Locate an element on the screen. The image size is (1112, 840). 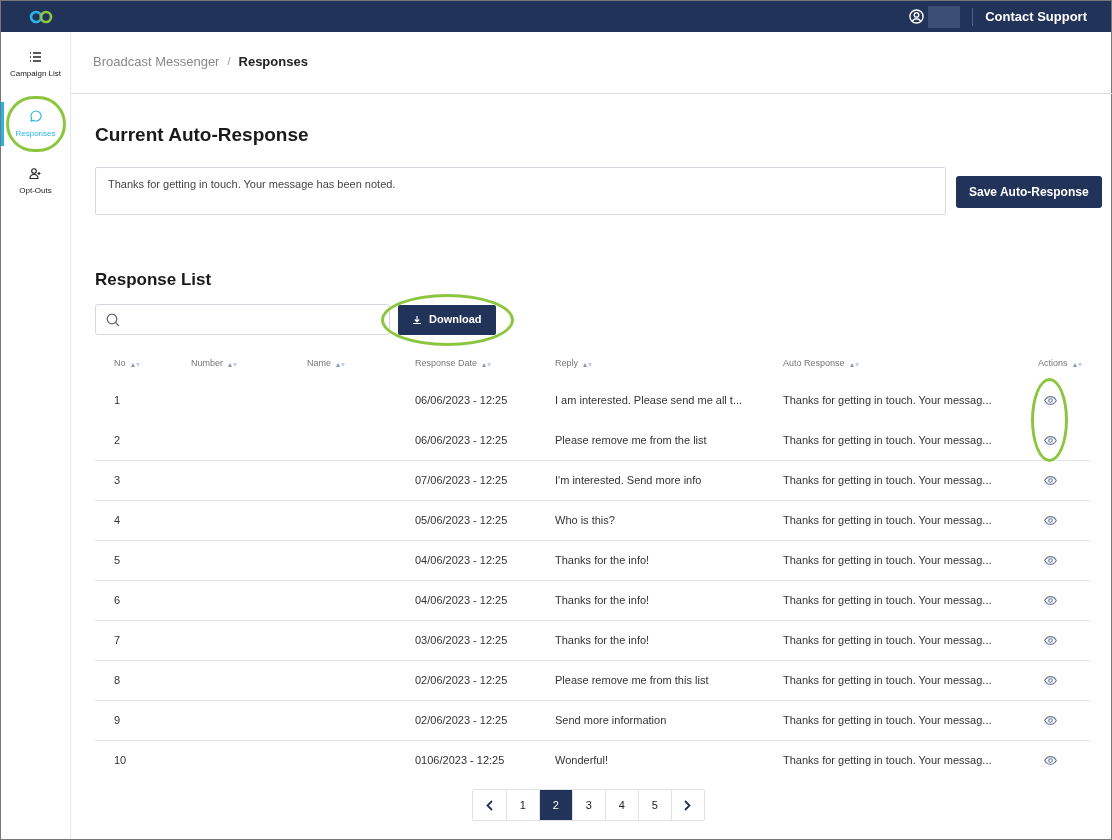
table-cell-text: I'm interested. Send more info is located at coordinates (629, 481).